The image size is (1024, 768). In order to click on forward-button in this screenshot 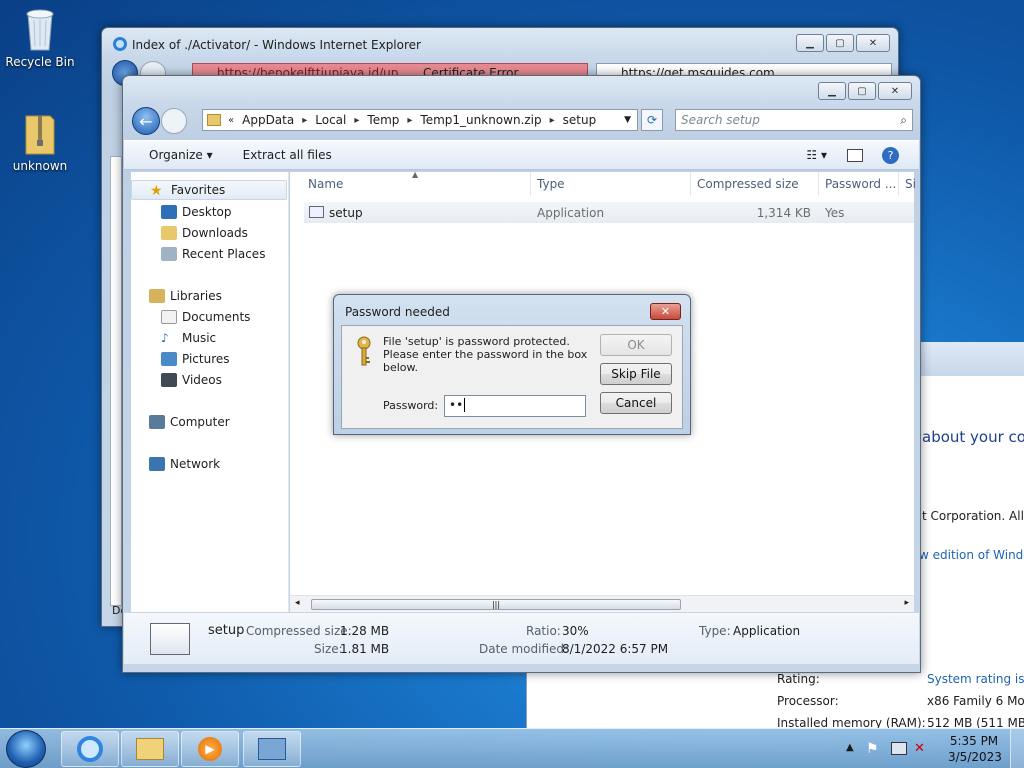, I will do `click(174, 121)`.